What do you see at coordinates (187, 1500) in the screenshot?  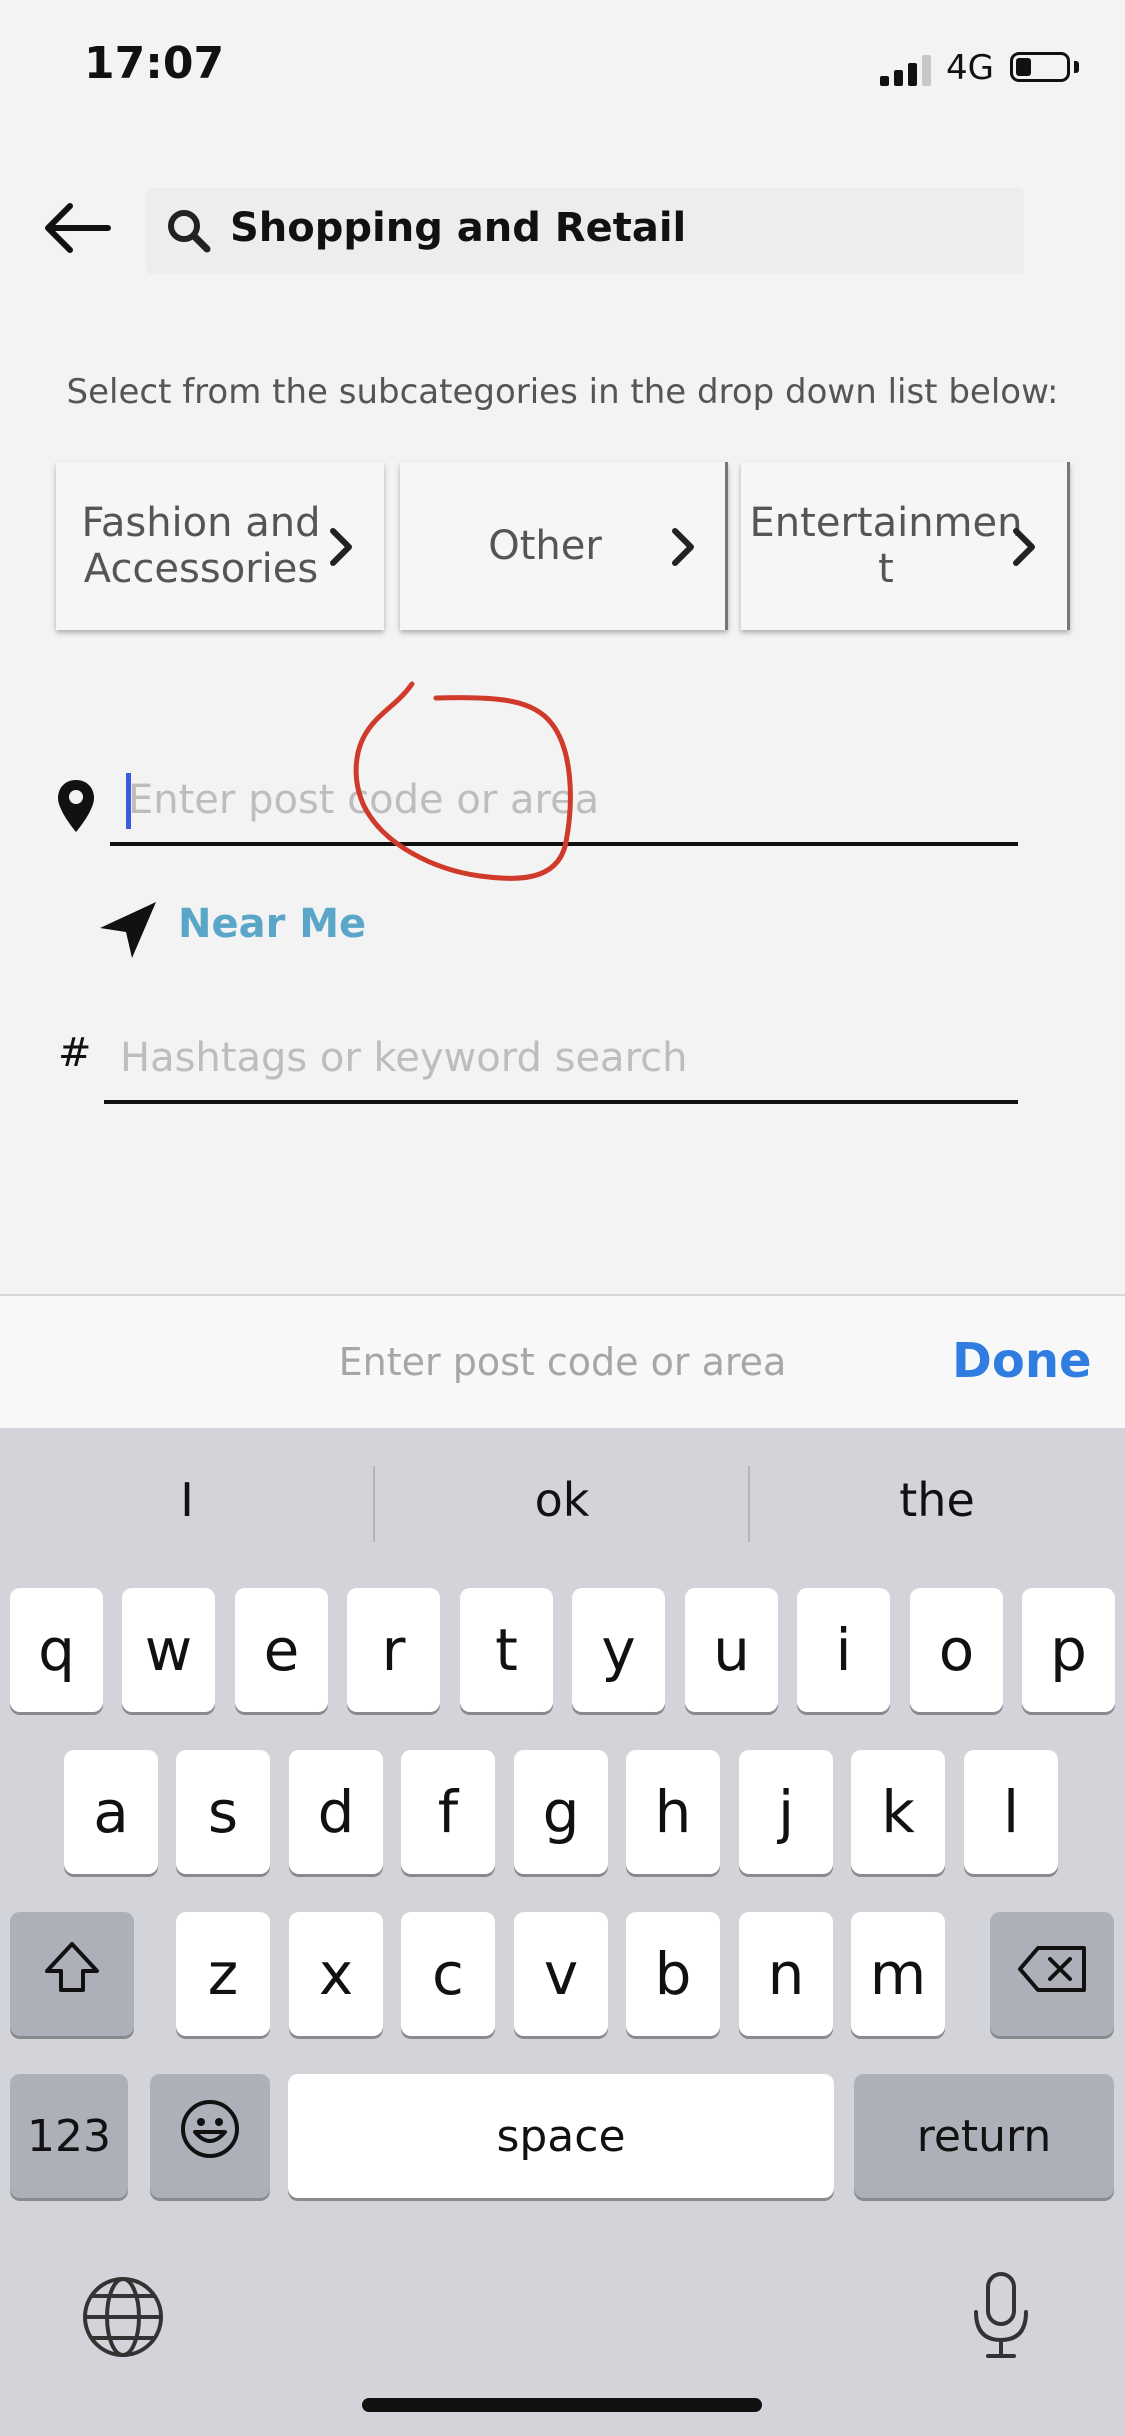 I see `suggestion-1: I` at bounding box center [187, 1500].